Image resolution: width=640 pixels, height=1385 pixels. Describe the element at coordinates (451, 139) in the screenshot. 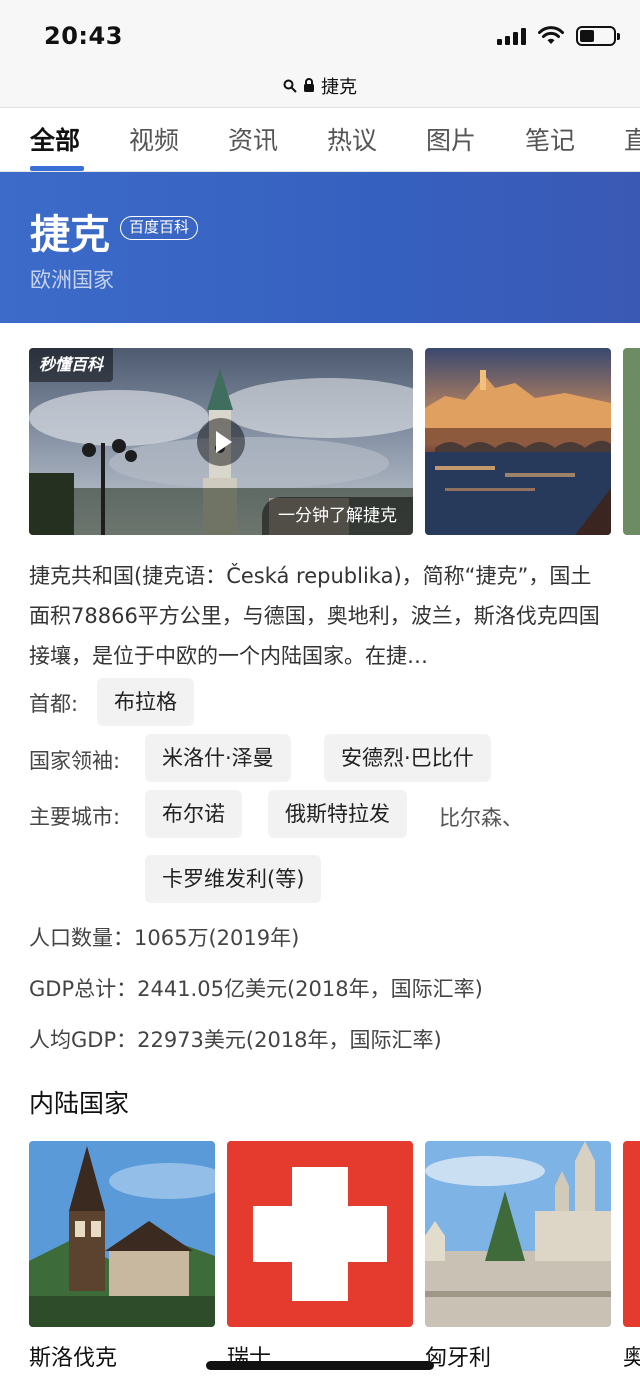

I see `tab-images: 图片` at that location.